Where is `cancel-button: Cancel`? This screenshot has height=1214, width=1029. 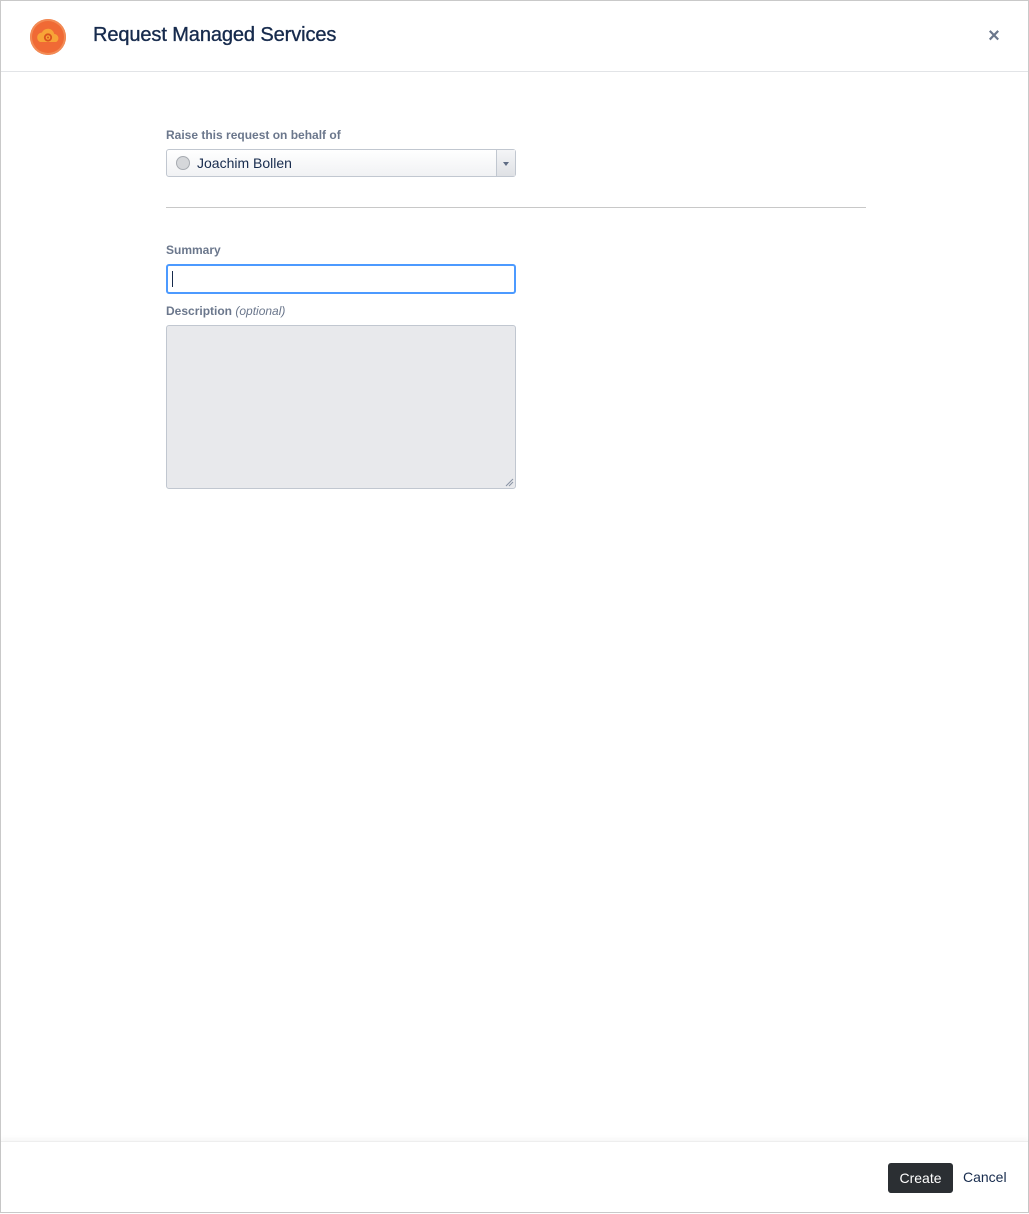 cancel-button: Cancel is located at coordinates (985, 1177).